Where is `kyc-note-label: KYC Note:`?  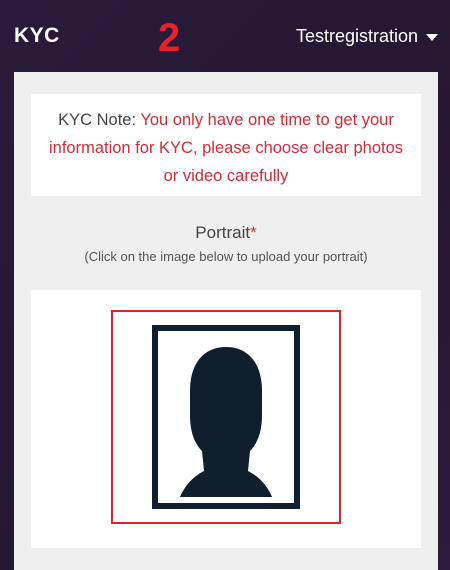
kyc-note-label: KYC Note: is located at coordinates (97, 120).